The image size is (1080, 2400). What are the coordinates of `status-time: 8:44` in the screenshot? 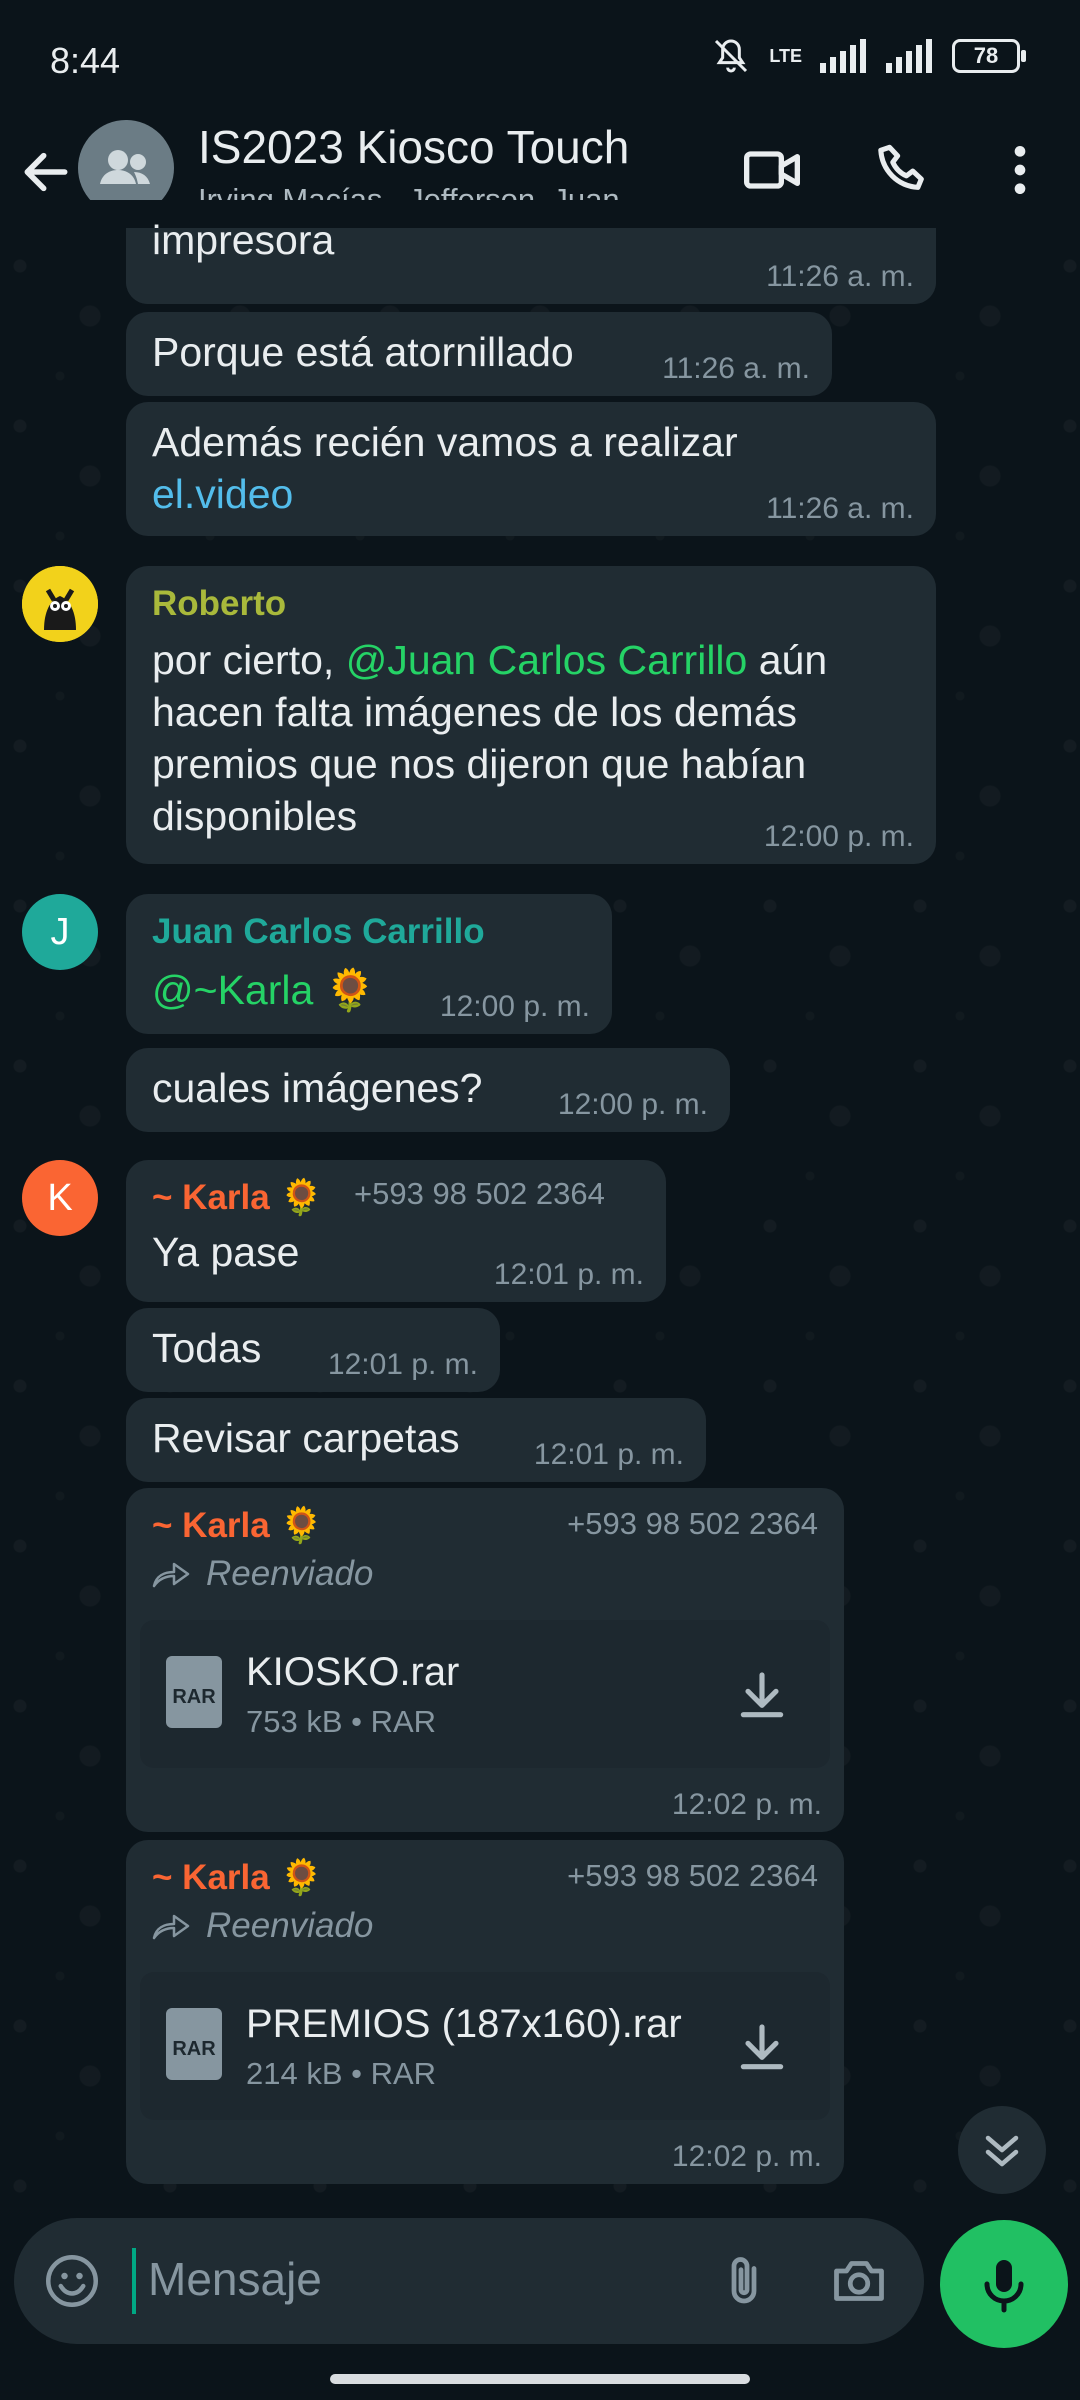 It's located at (85, 60).